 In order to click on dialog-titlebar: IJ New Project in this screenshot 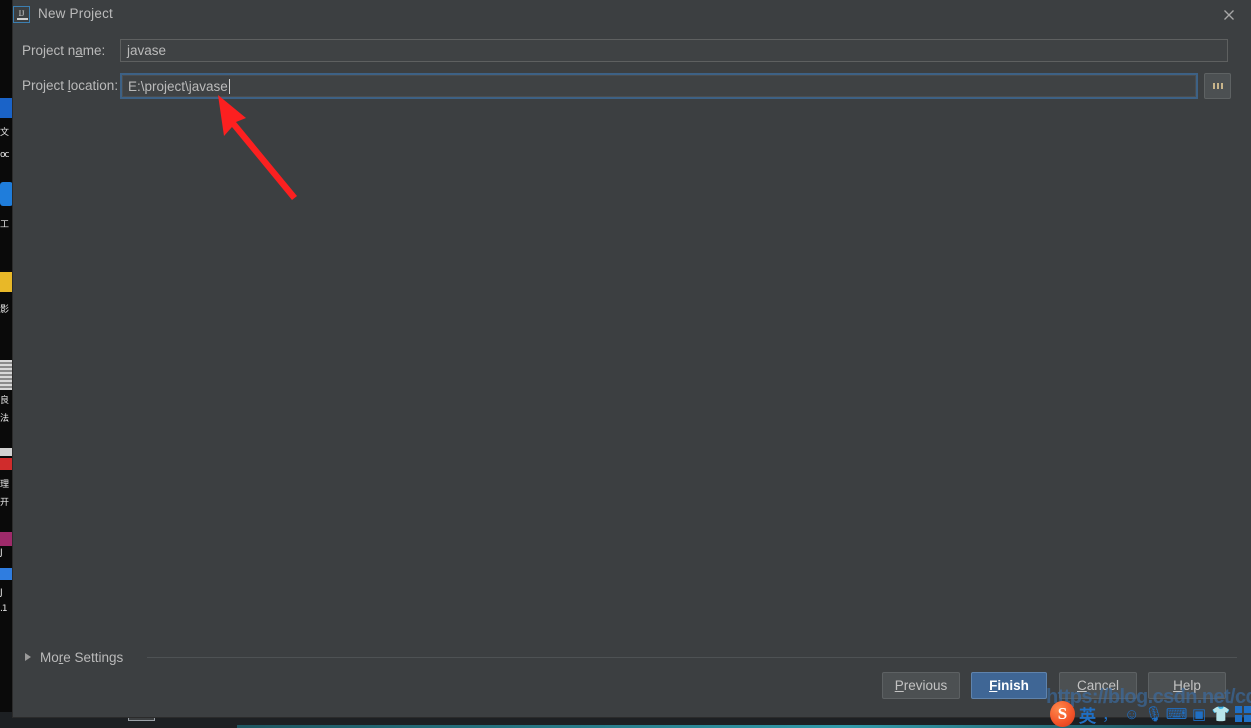, I will do `click(632, 14)`.